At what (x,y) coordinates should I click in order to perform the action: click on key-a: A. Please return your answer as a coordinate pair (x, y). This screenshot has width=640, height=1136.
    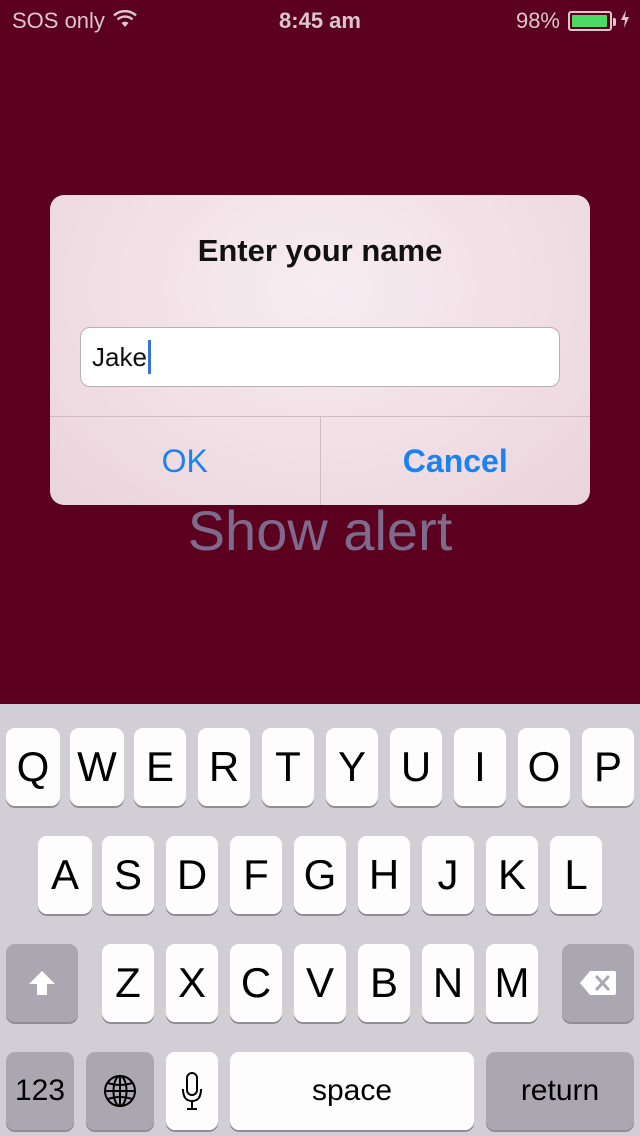
    Looking at the image, I should click on (65, 875).